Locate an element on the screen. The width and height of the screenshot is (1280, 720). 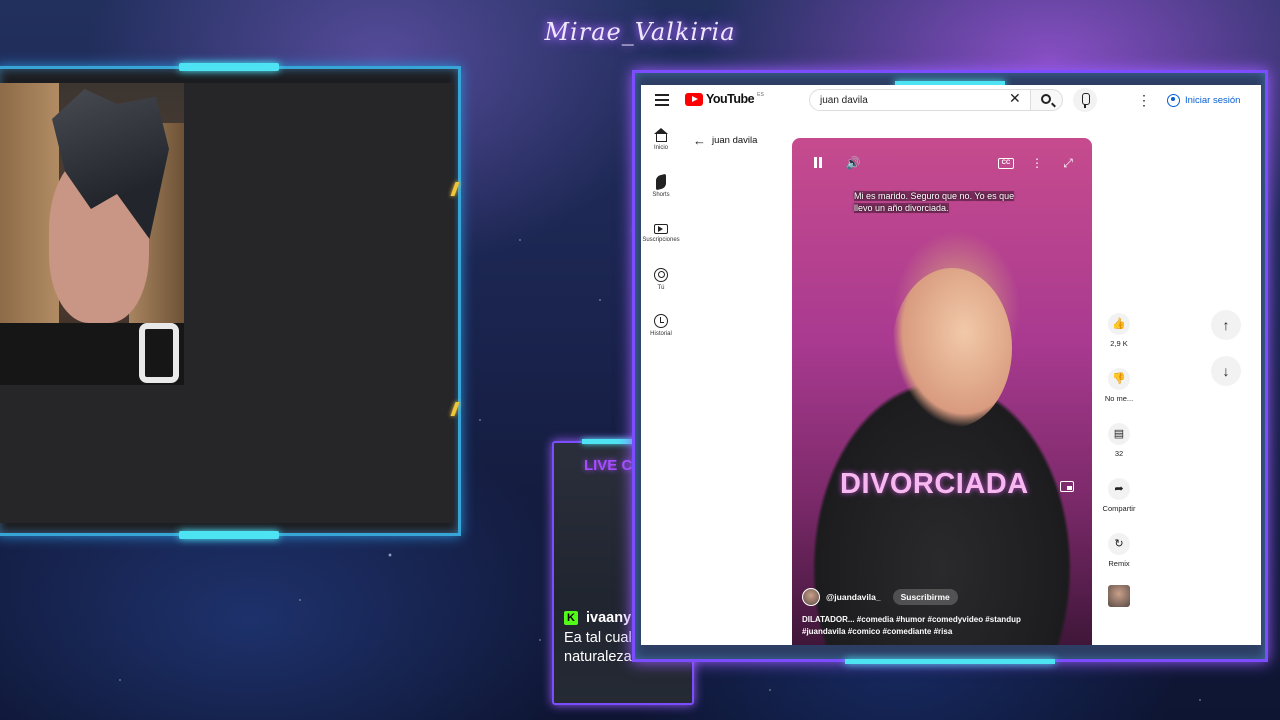
player-controls: 🔊 CC ⋮ ⤢ is located at coordinates (942, 163).